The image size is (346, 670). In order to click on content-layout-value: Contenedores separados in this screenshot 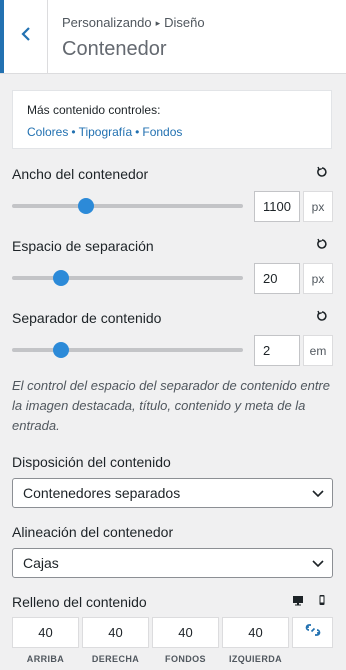, I will do `click(102, 493)`.